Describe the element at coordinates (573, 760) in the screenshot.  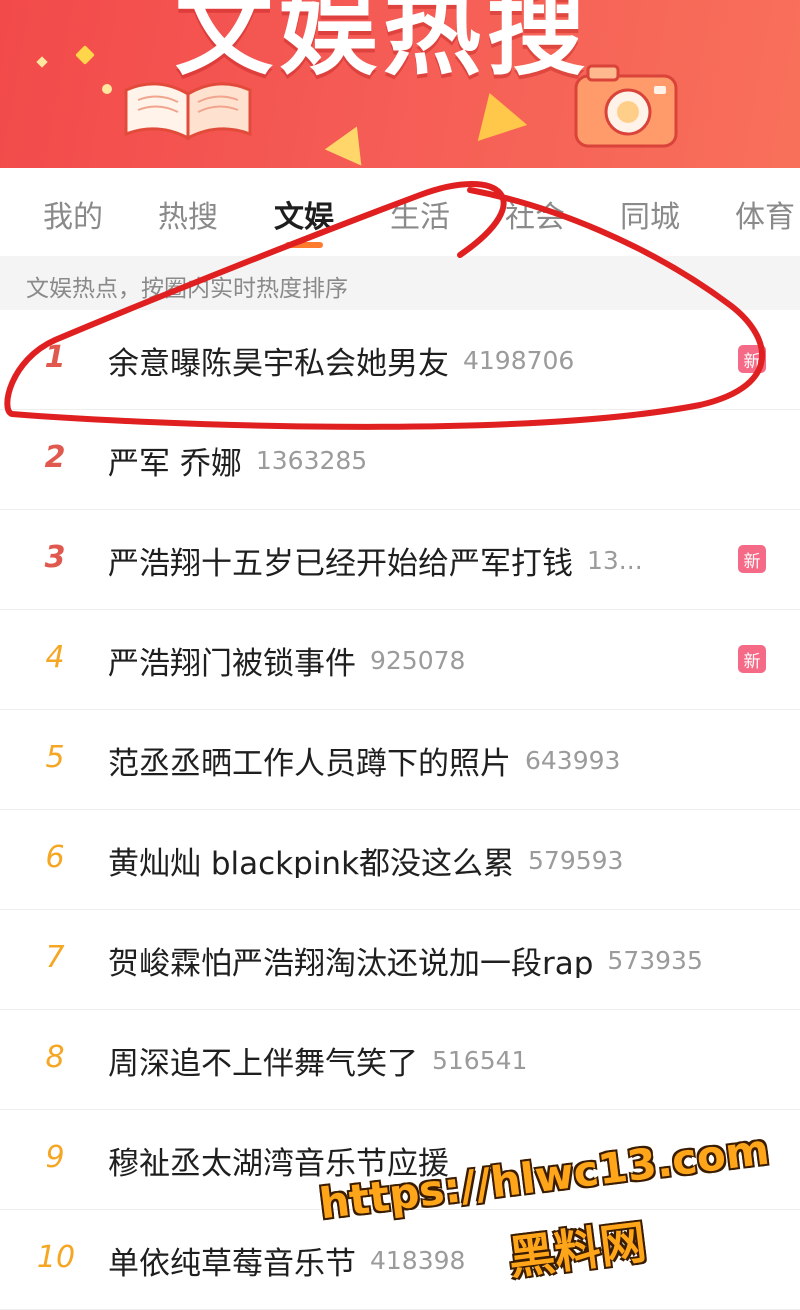
I see `heat-value: 643993` at that location.